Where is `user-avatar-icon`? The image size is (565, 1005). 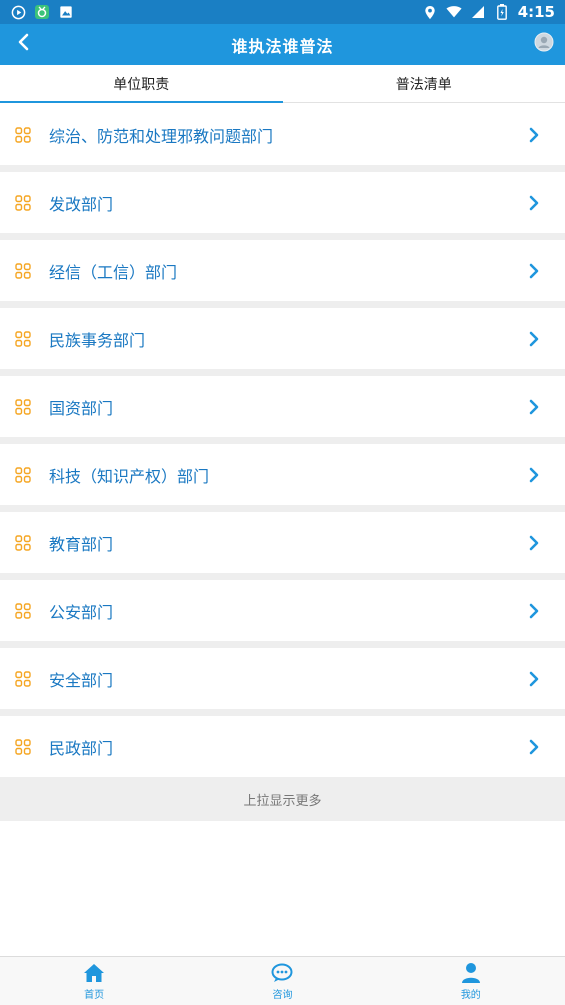
user-avatar-icon is located at coordinates (544, 44).